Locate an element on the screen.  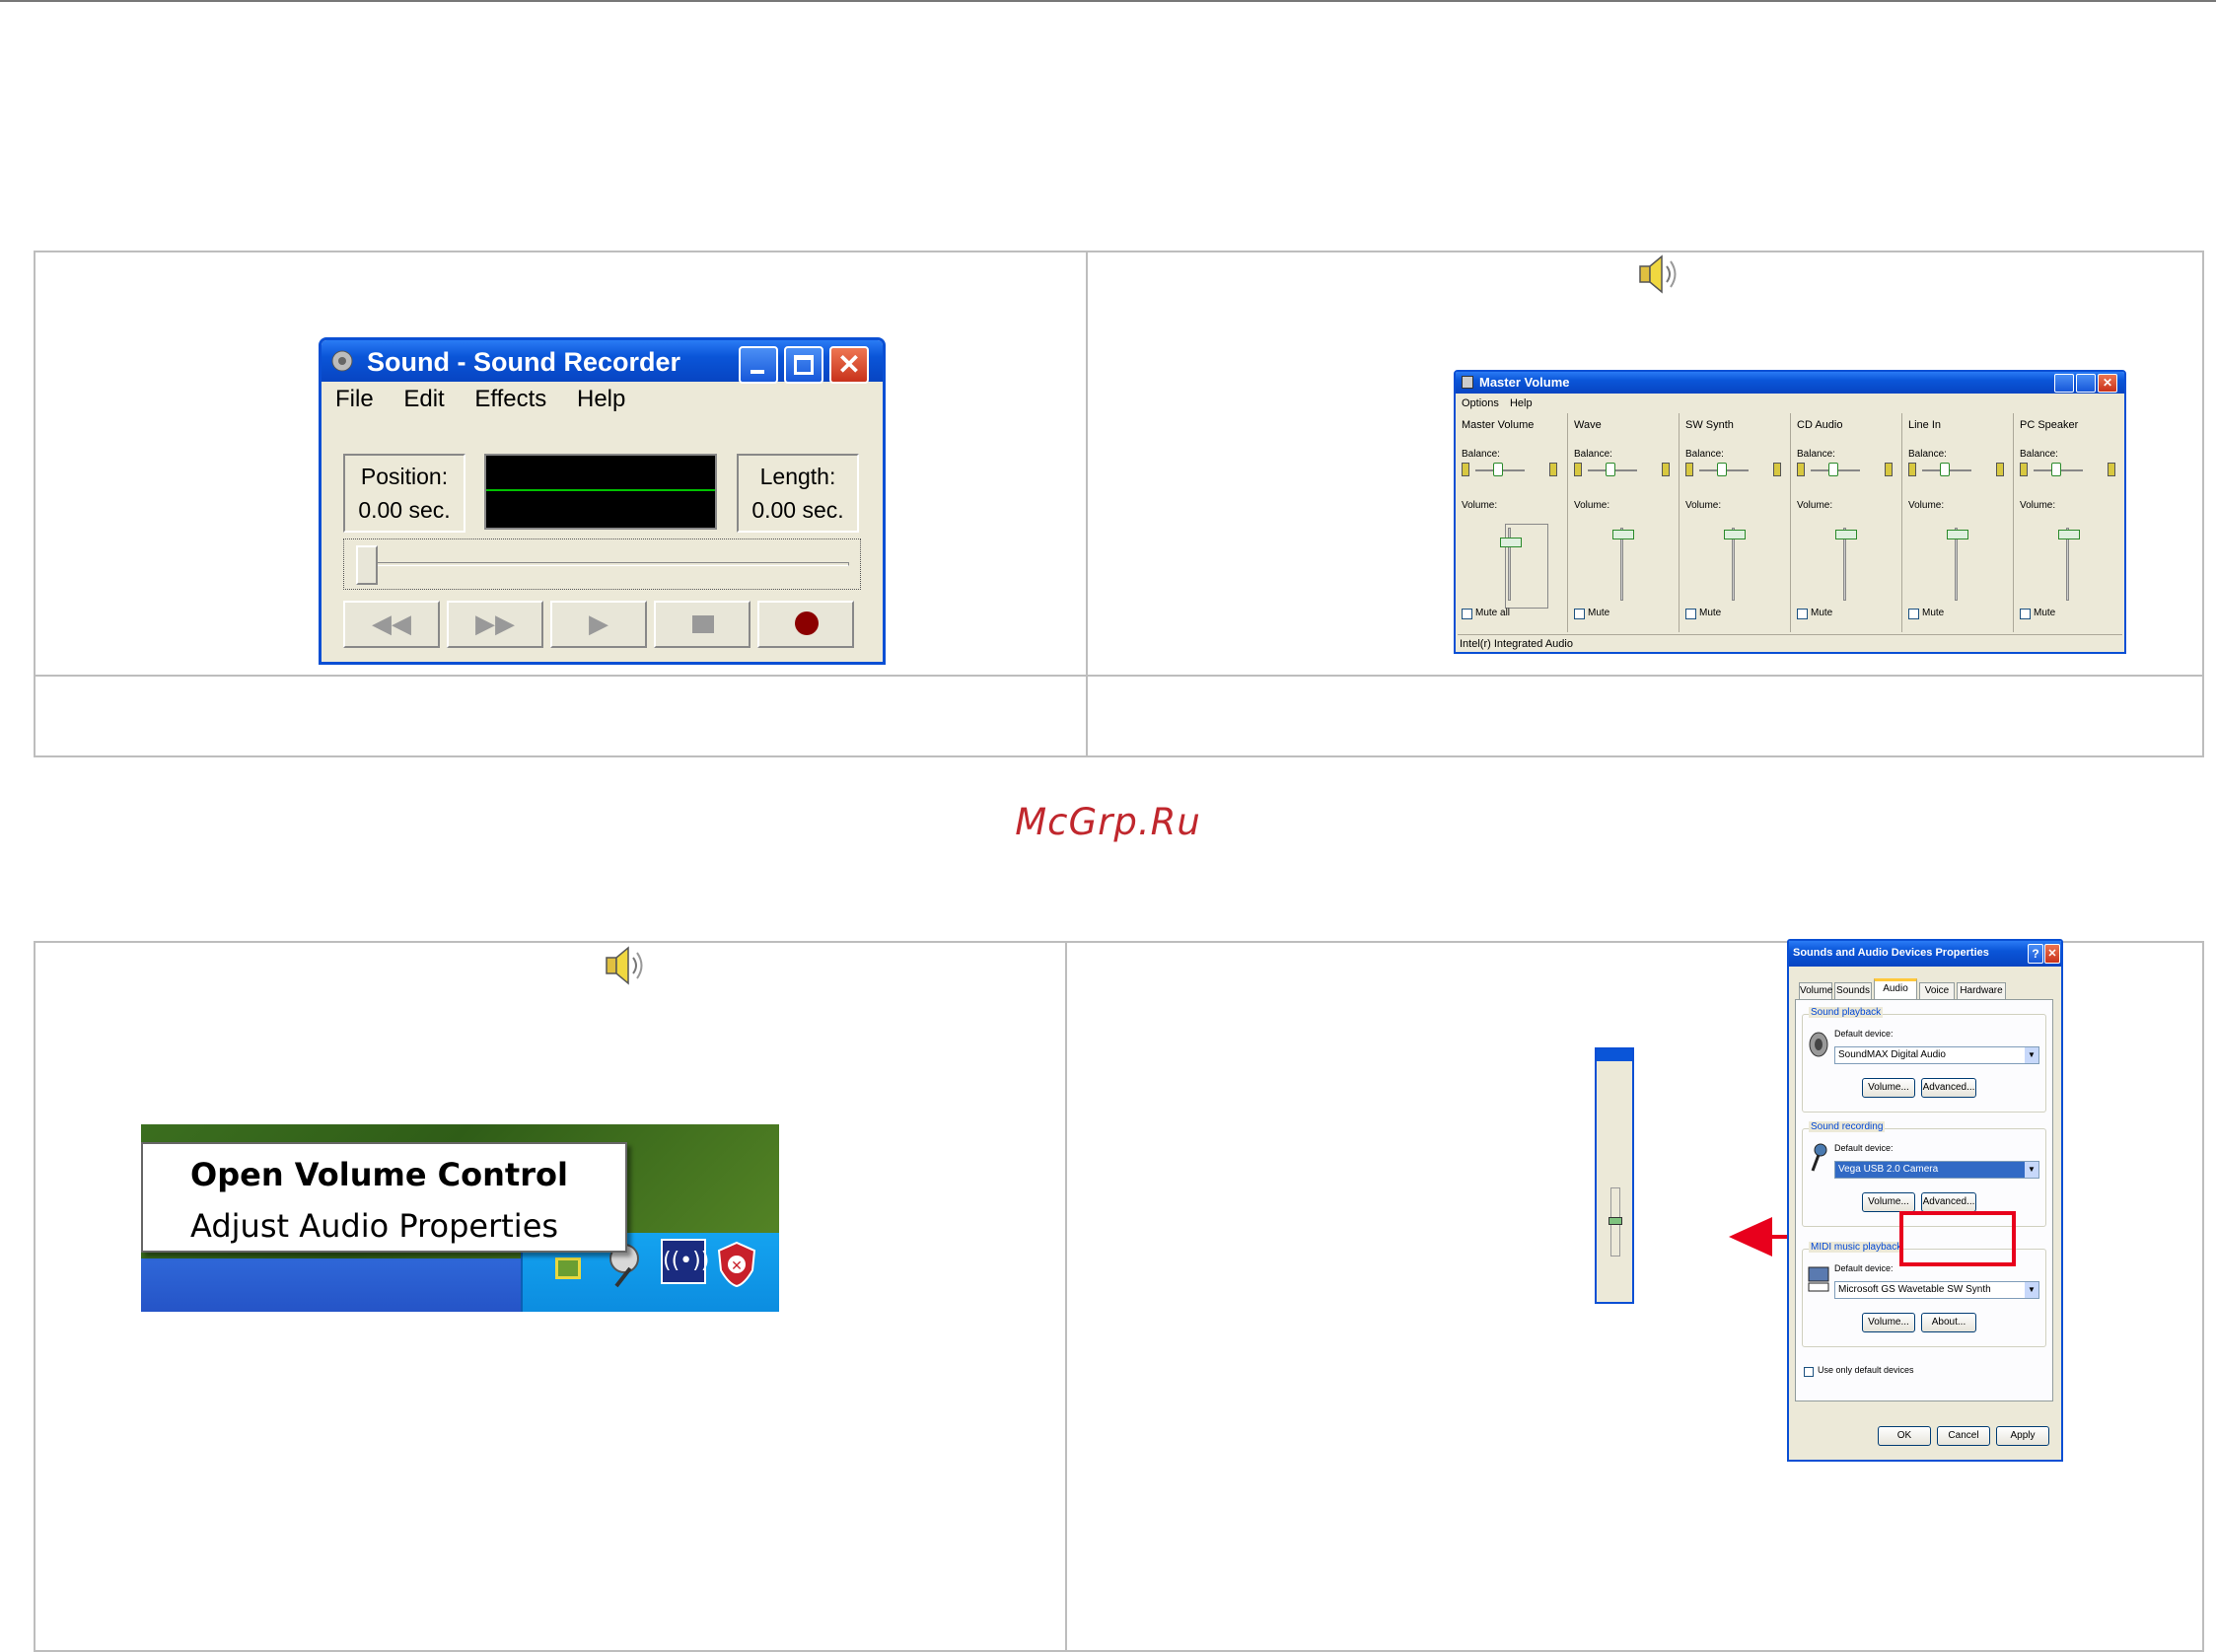
length-value: 0.00 sec. is located at coordinates (797, 510).